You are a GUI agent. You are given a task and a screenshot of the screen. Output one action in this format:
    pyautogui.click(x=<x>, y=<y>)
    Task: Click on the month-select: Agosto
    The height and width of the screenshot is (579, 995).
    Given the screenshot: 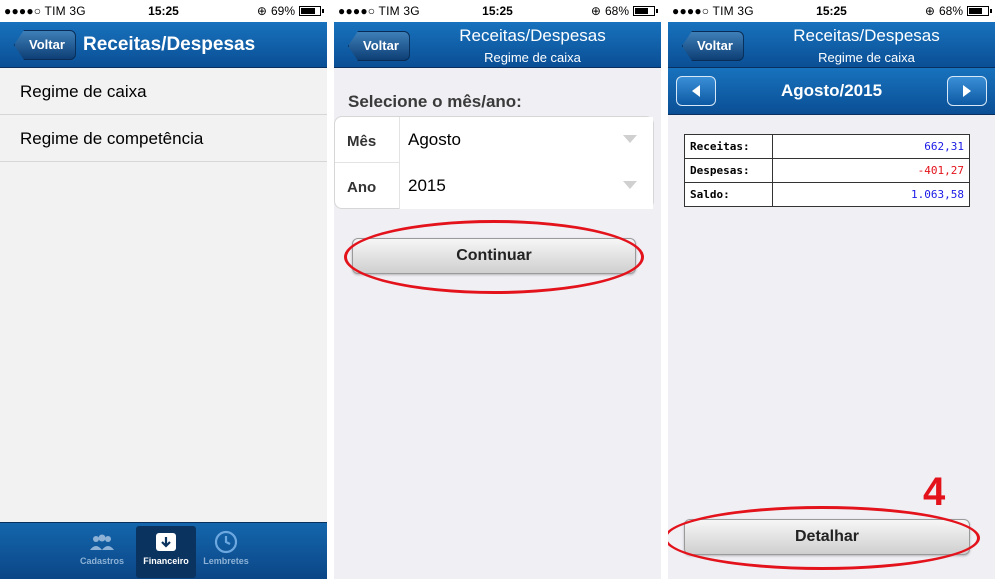 What is the action you would take?
    pyautogui.click(x=526, y=140)
    